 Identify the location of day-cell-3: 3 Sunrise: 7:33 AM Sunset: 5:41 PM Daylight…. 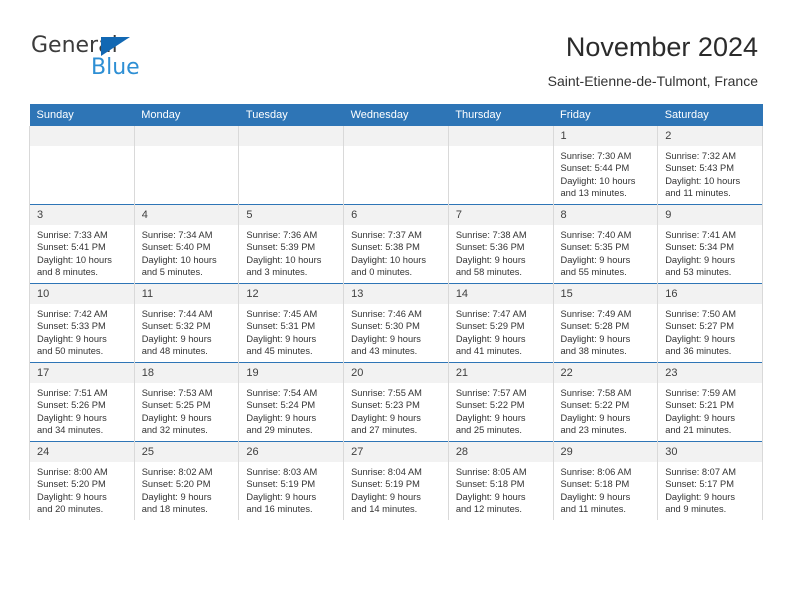
(82, 244).